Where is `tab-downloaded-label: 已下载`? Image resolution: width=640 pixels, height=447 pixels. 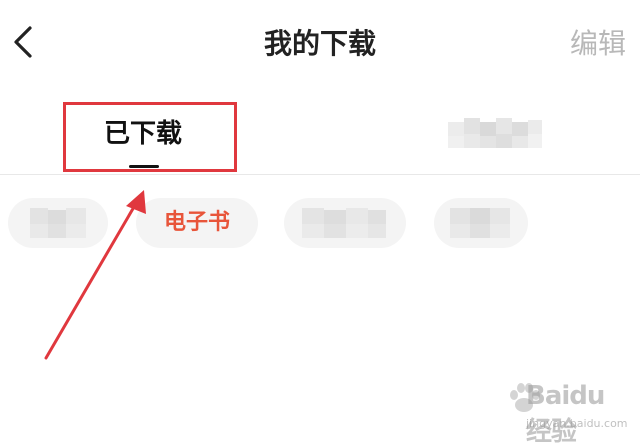
tab-downloaded-label: 已下载 is located at coordinates (142, 134).